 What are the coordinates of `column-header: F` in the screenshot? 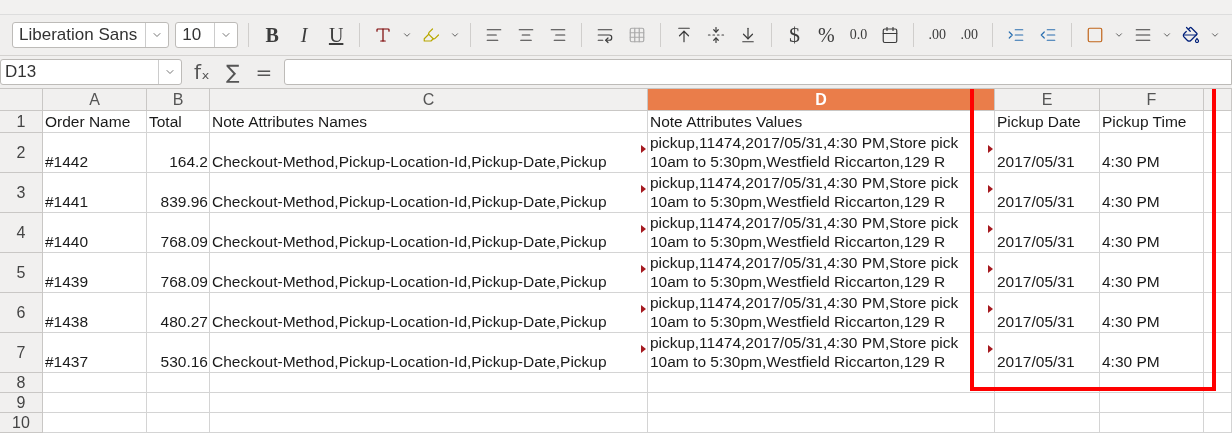 It's located at (1152, 100).